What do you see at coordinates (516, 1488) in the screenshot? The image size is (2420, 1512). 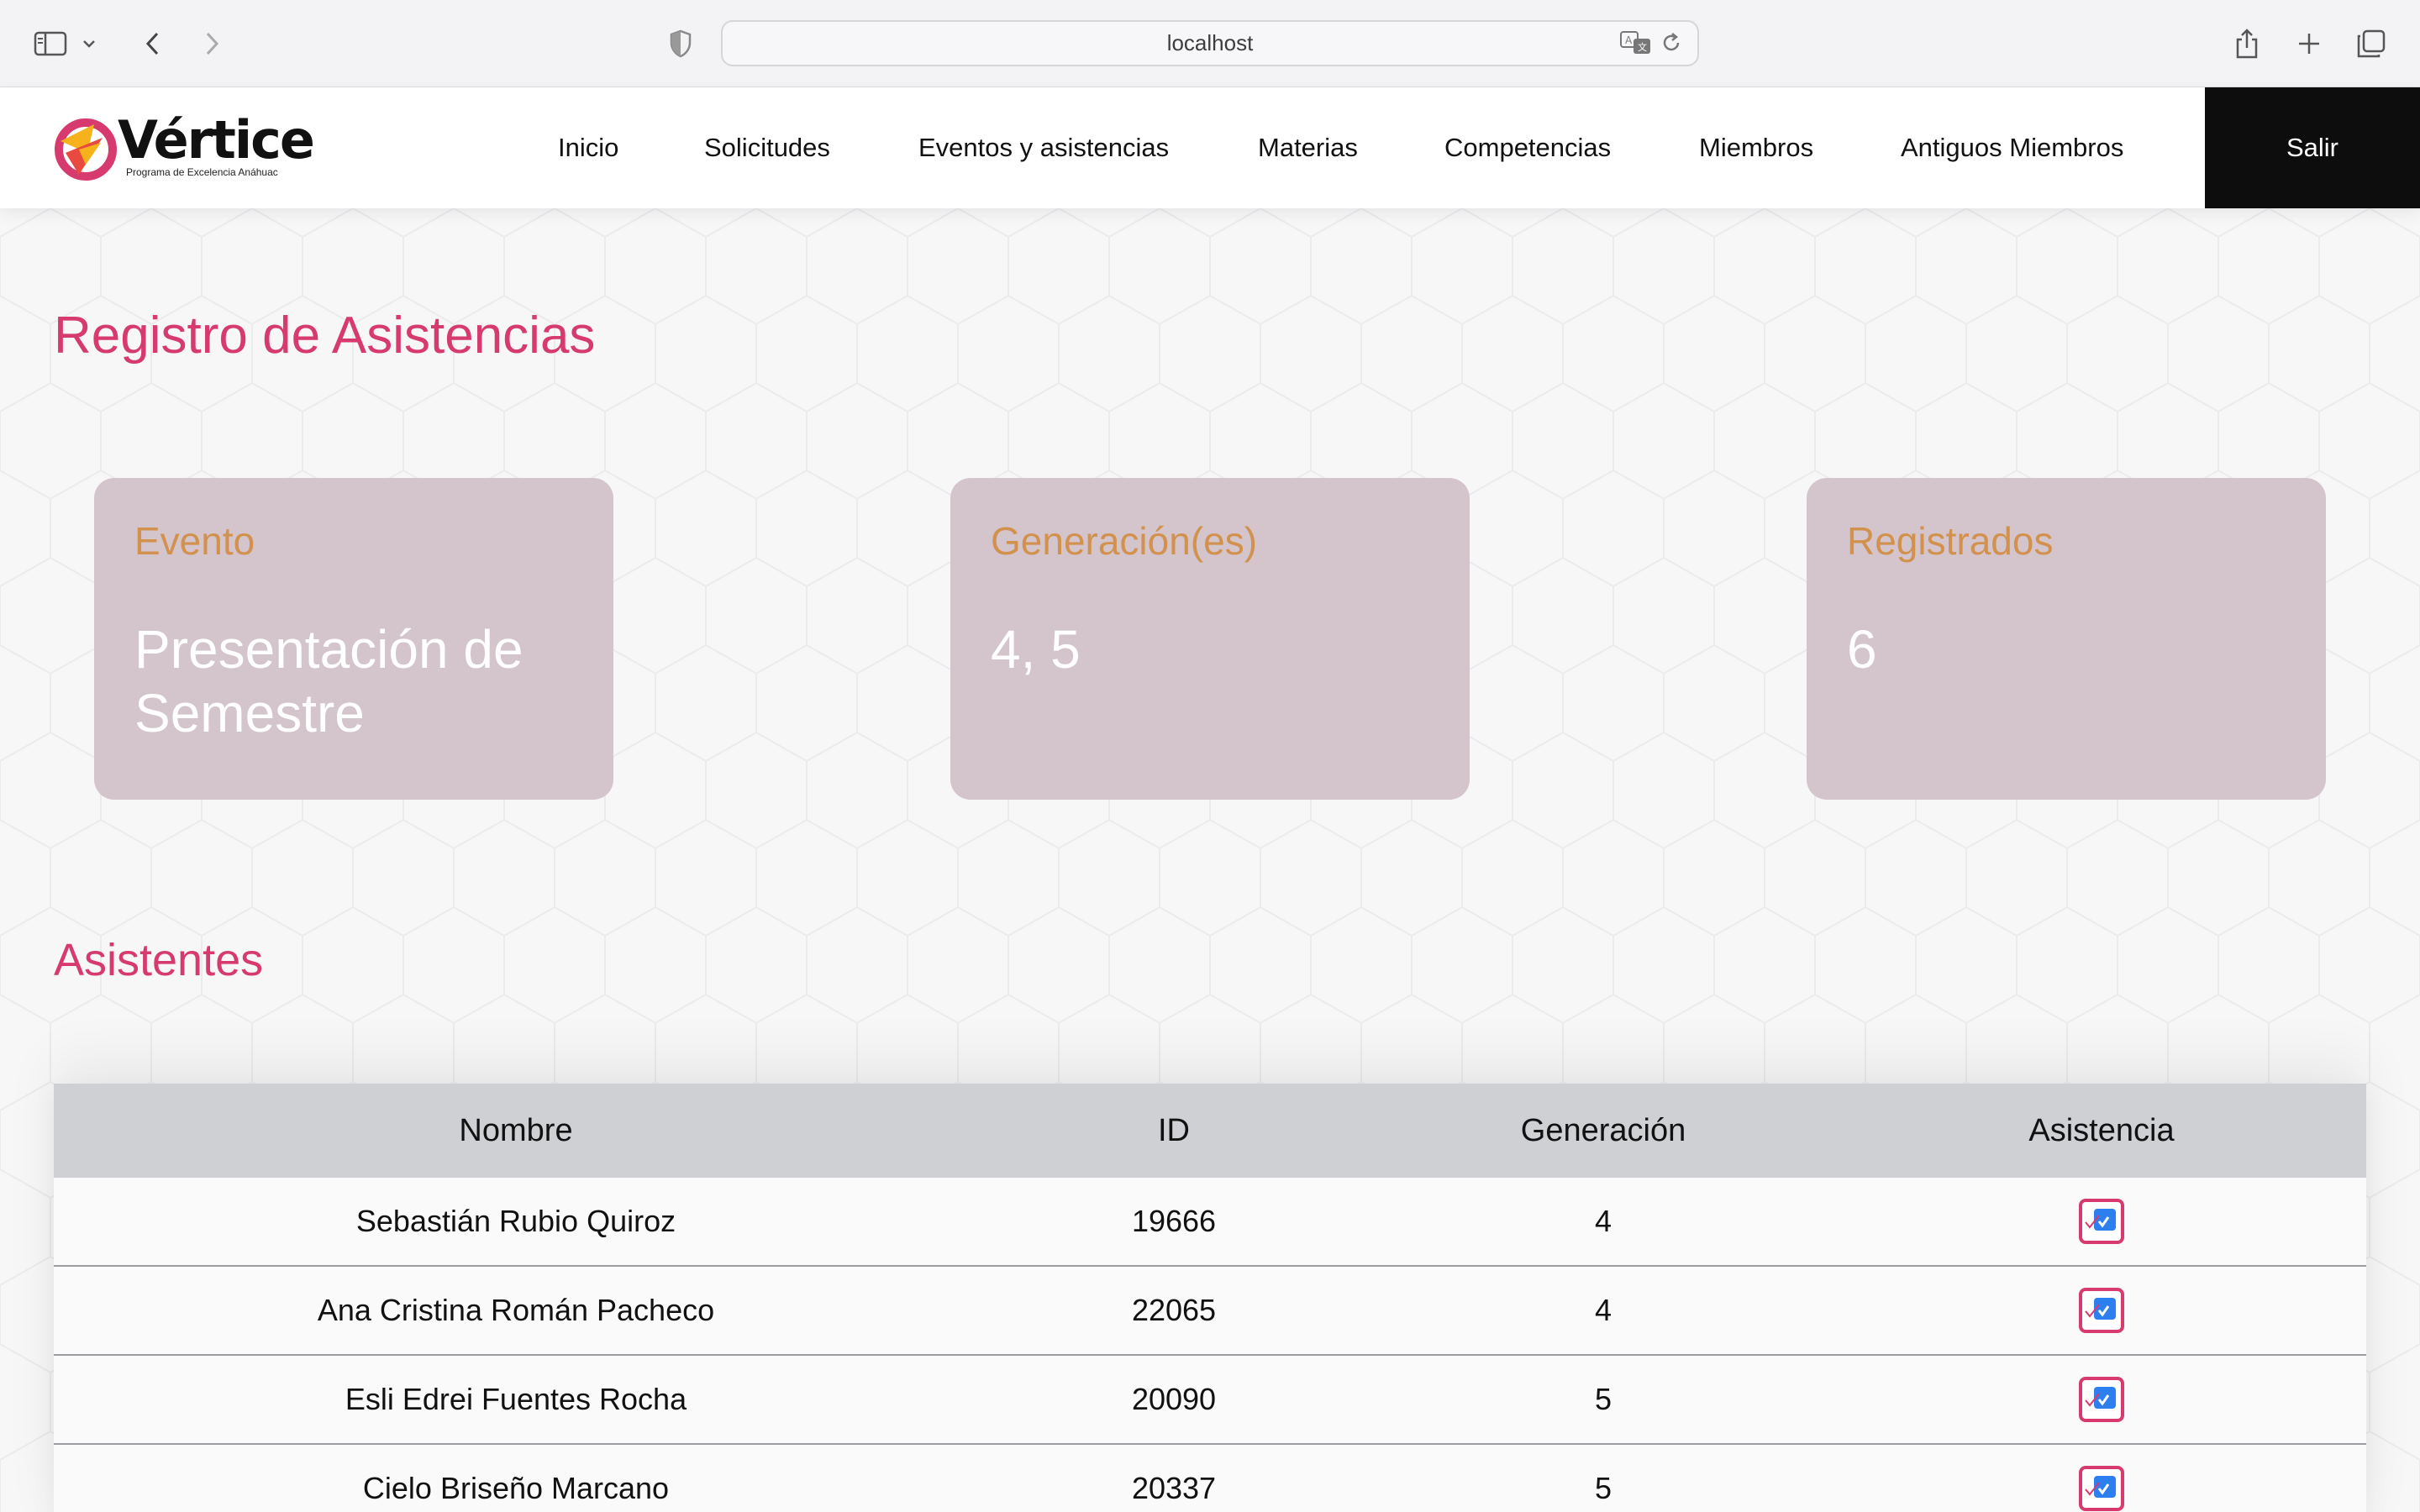 I see `cell-name: Cielo Briseño Marcano` at bounding box center [516, 1488].